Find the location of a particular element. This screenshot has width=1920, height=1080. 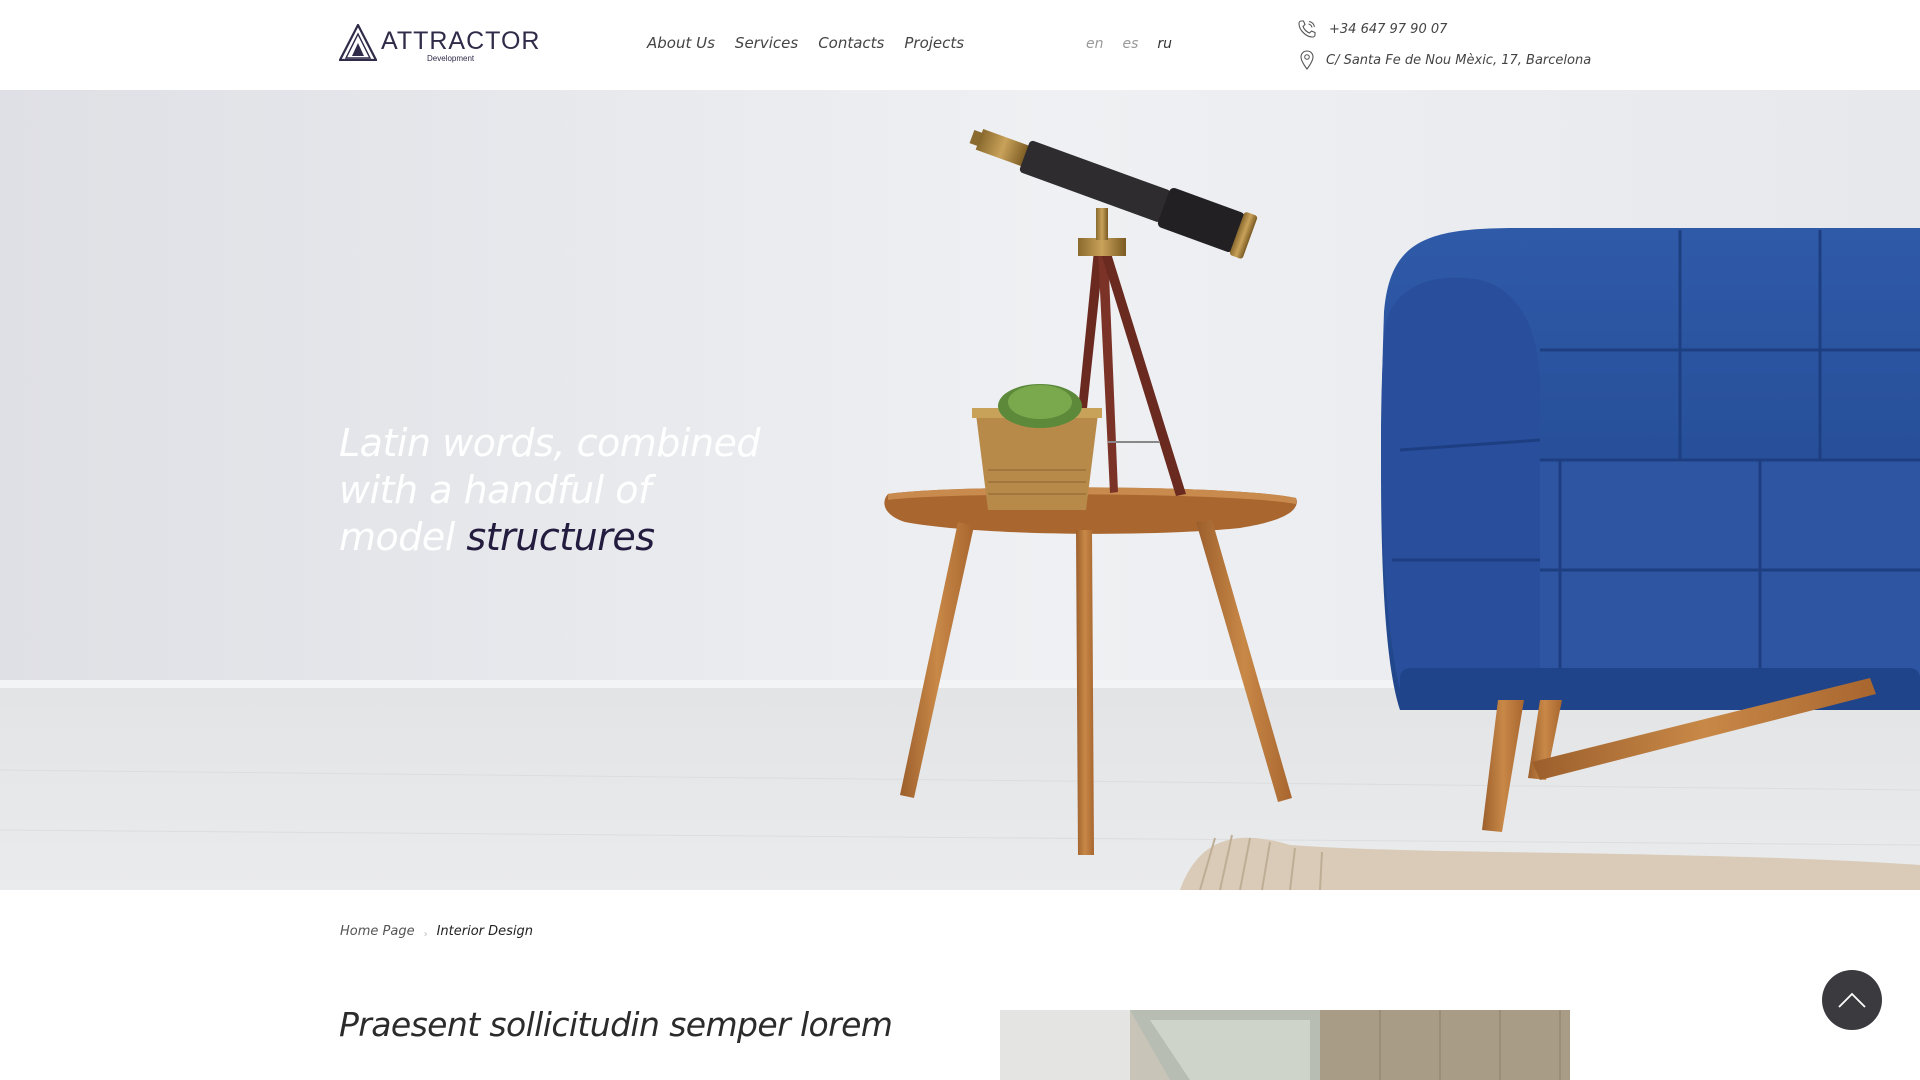

nav-services: Services is located at coordinates (766, 43).